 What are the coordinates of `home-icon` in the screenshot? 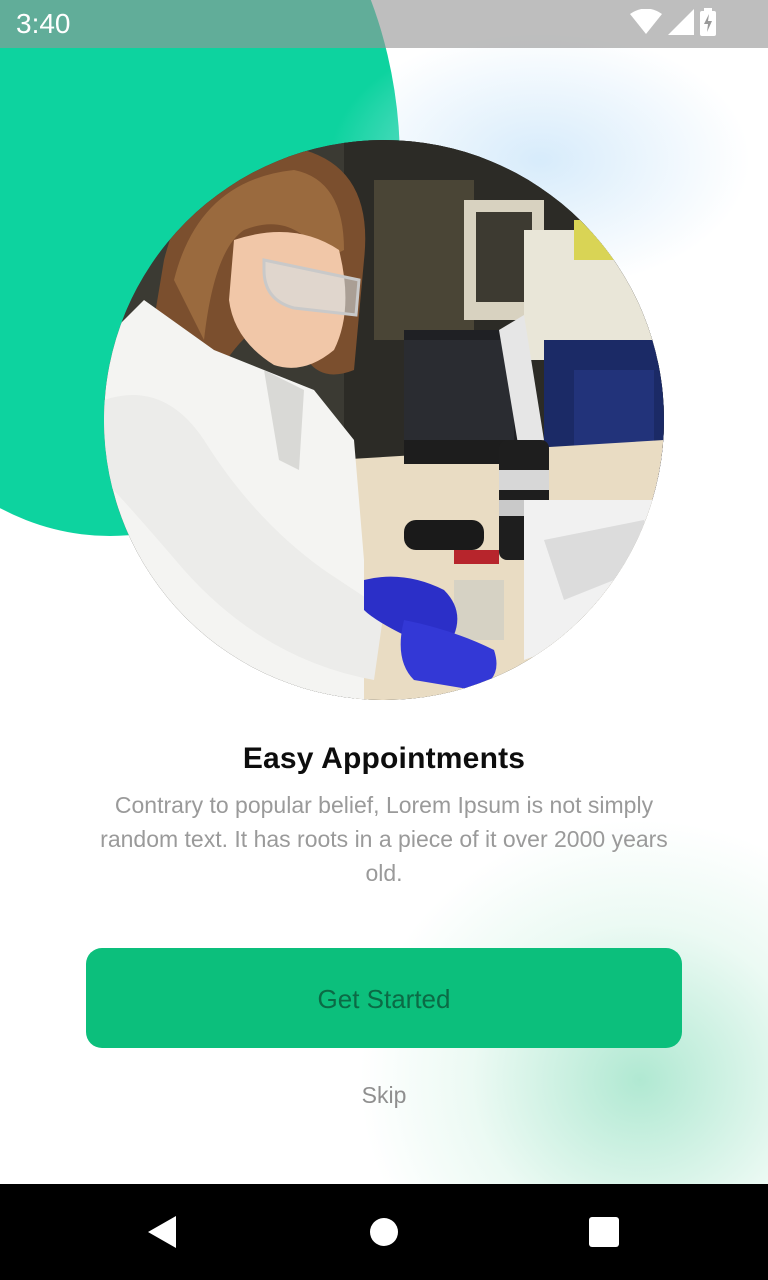 It's located at (384, 1232).